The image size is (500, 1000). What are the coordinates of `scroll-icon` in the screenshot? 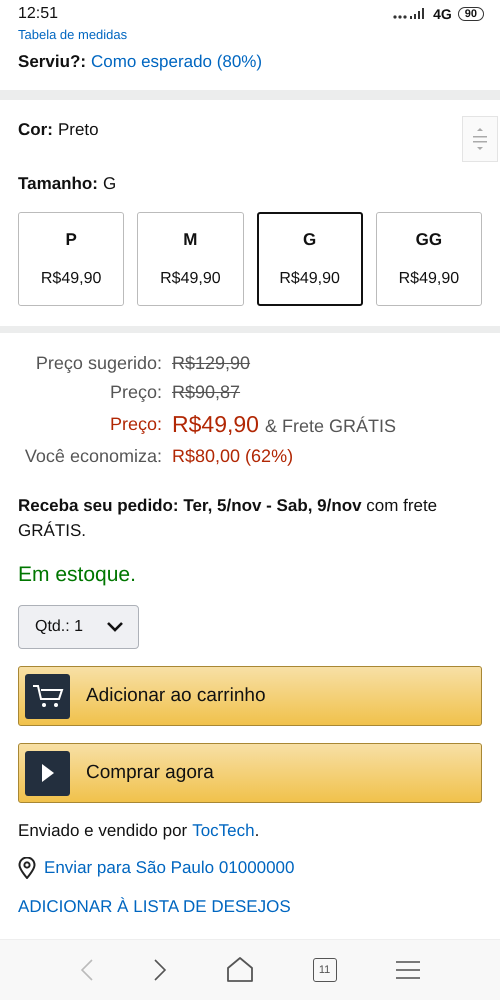 It's located at (480, 139).